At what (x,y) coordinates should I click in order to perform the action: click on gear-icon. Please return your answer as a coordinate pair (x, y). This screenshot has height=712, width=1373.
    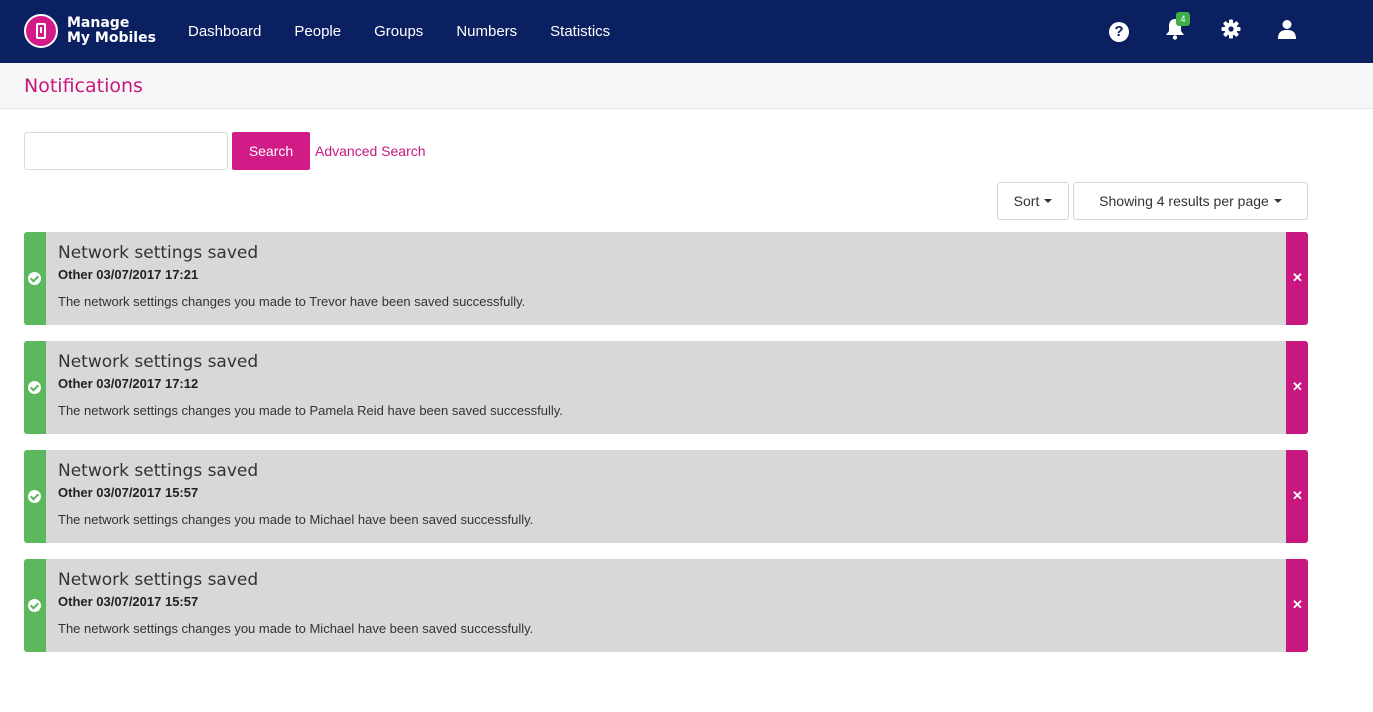
    Looking at the image, I should click on (1231, 29).